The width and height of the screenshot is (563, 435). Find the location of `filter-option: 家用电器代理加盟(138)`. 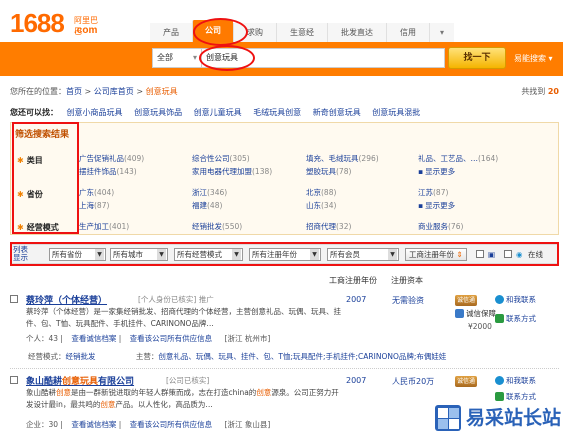

filter-option: 家用电器代理加盟(138) is located at coordinates (232, 171).